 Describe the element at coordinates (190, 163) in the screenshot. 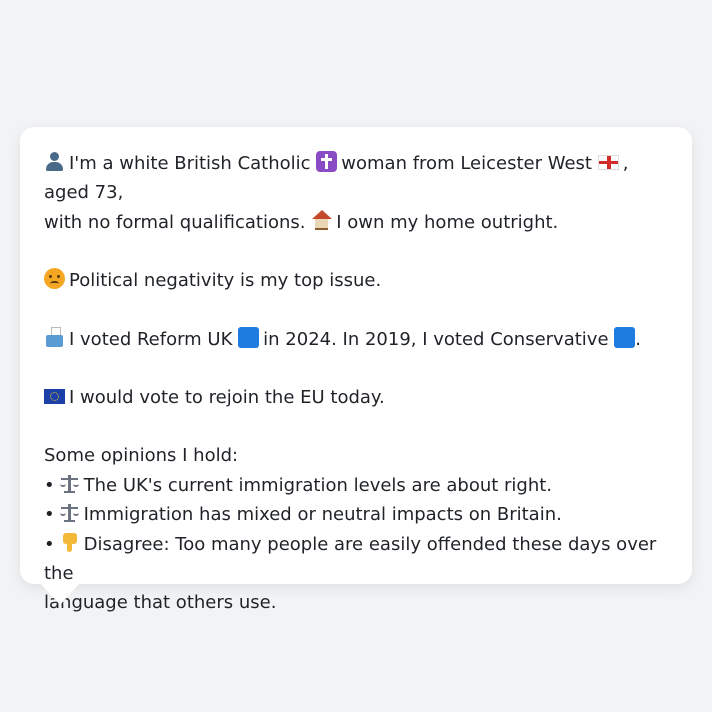

I see `intro-text-1a: I'm a white British Catholic` at that location.